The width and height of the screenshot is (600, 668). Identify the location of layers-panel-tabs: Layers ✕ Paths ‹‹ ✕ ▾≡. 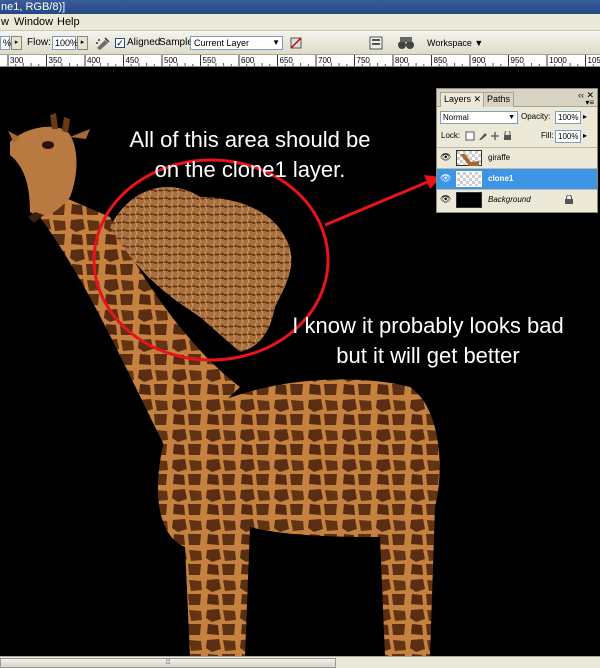
(517, 98).